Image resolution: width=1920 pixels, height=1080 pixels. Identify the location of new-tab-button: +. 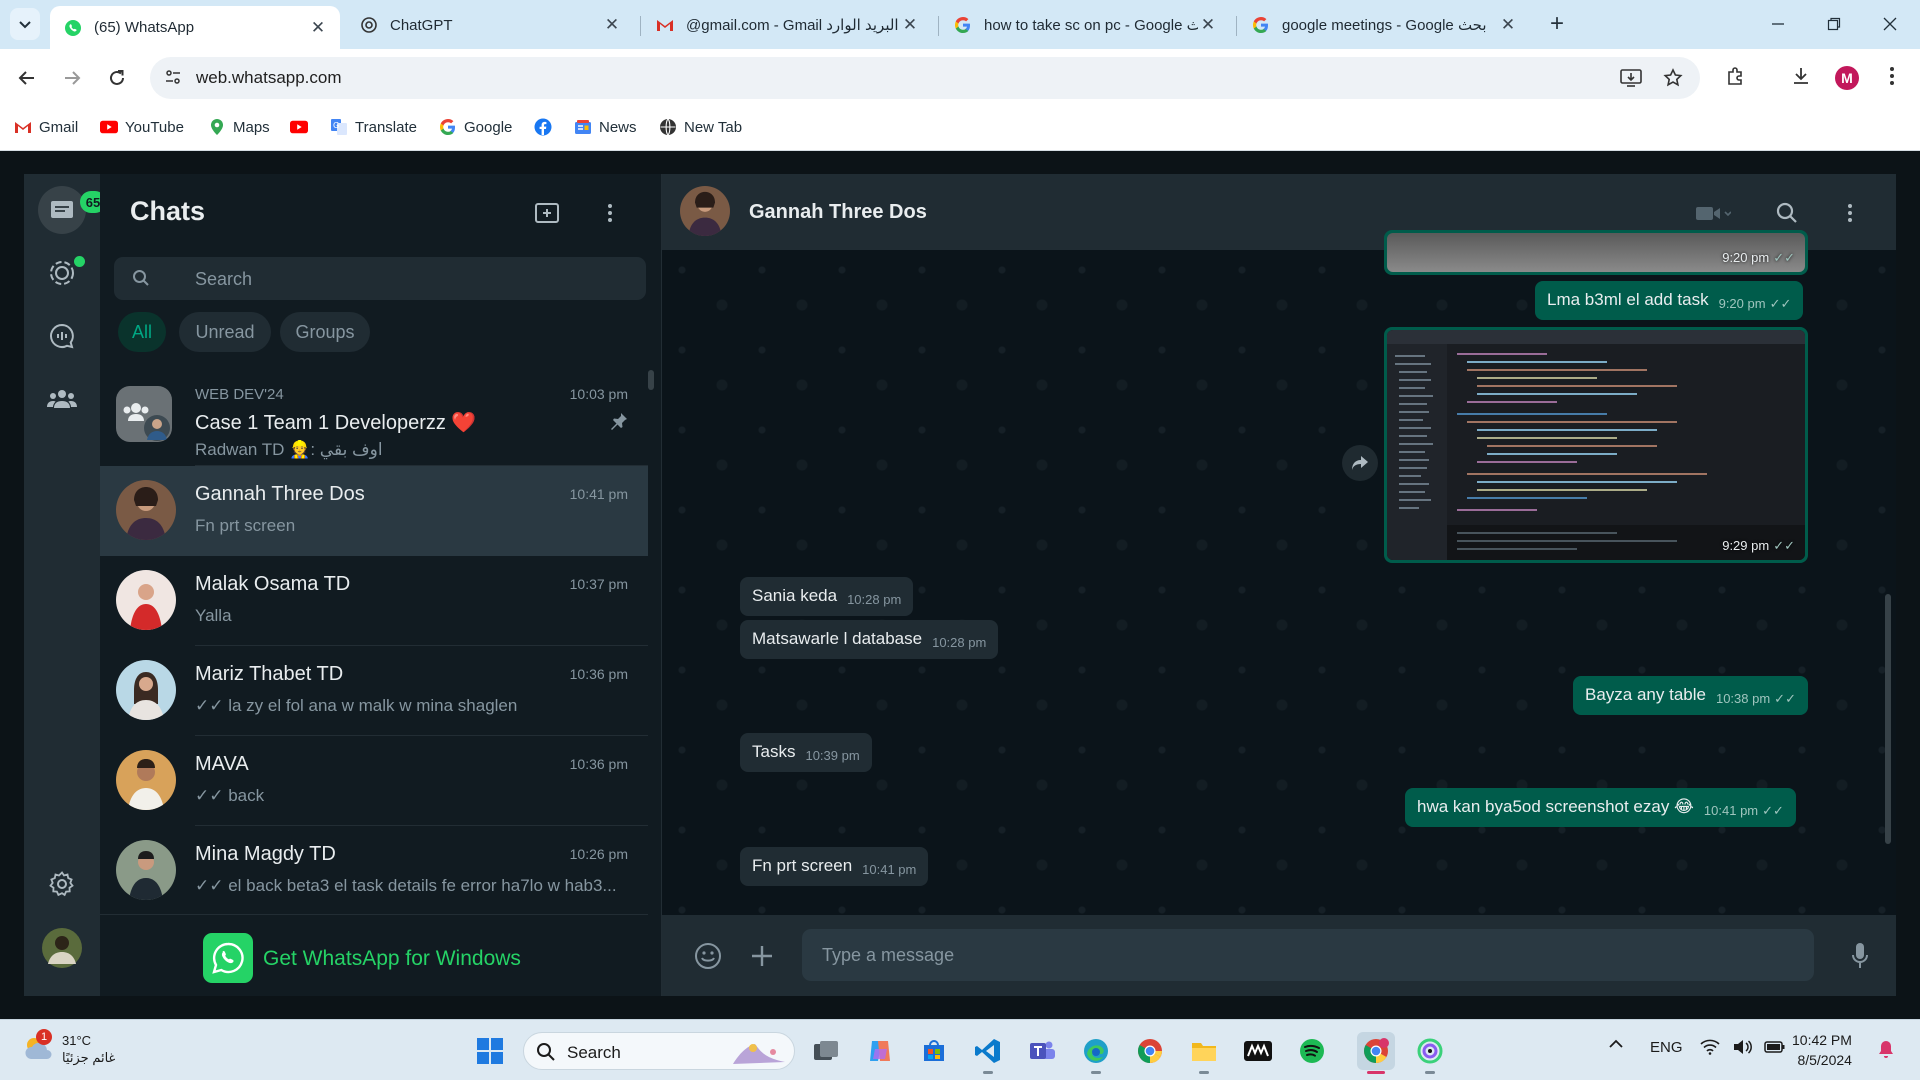
(1557, 24).